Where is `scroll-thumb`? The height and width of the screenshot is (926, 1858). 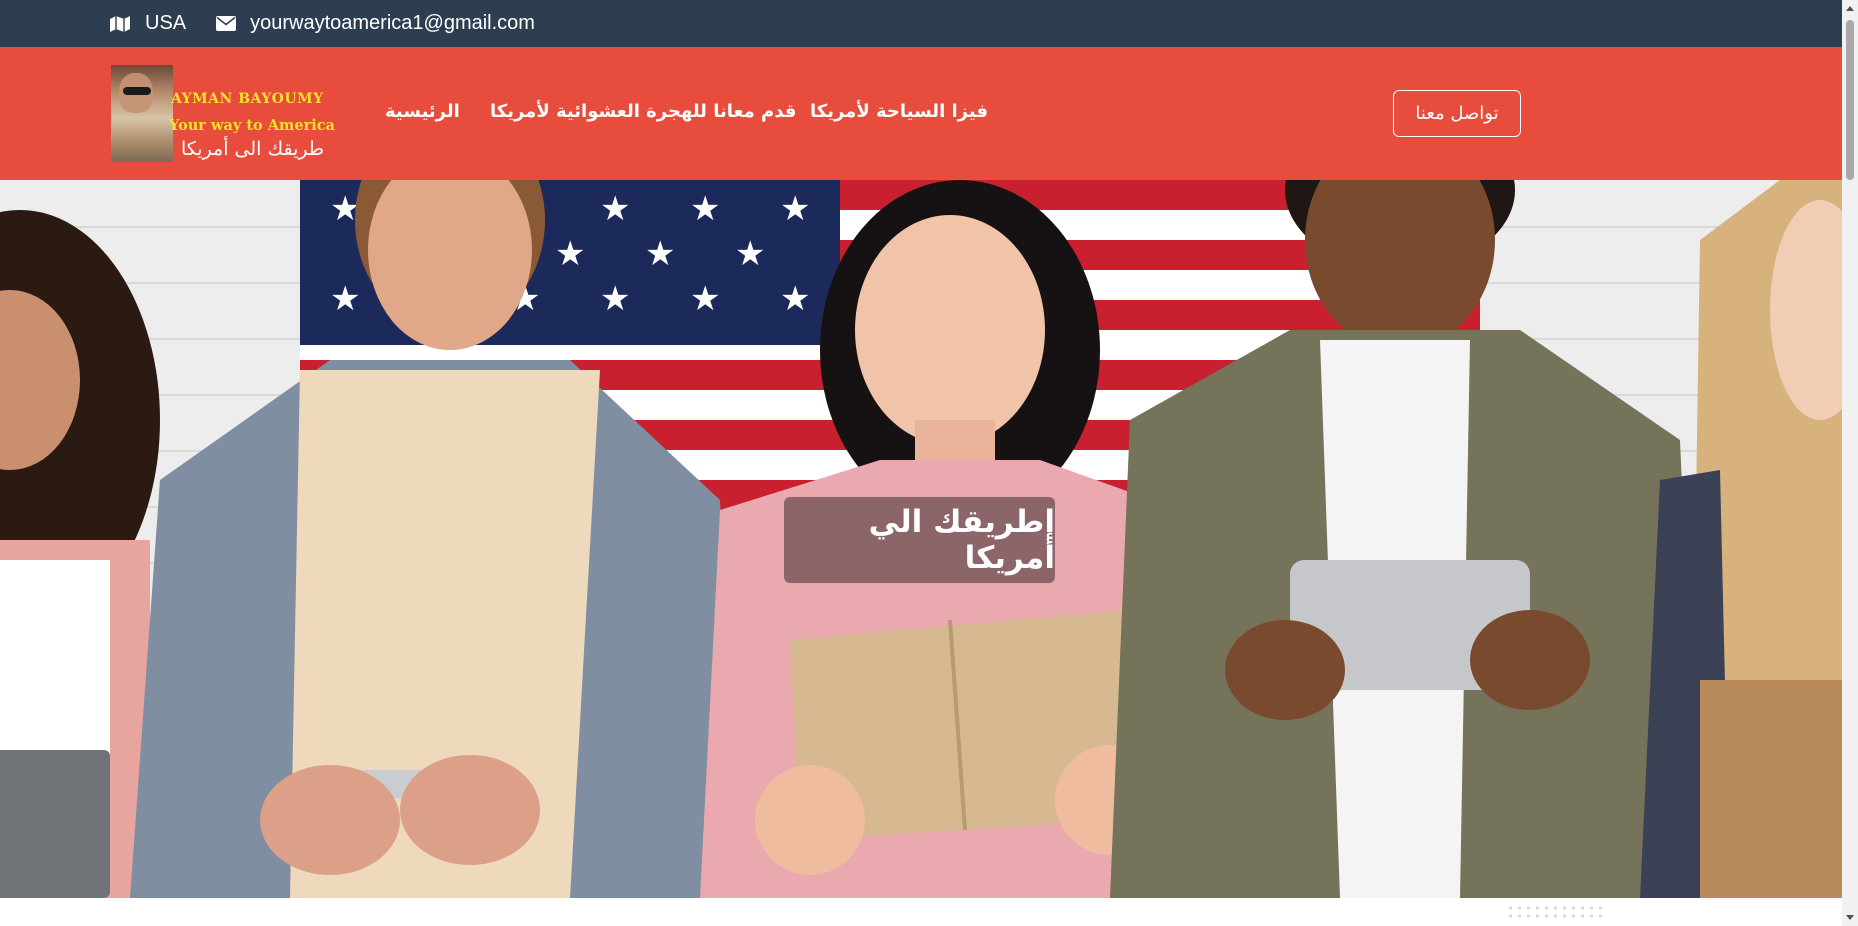
scroll-thumb is located at coordinates (1850, 100).